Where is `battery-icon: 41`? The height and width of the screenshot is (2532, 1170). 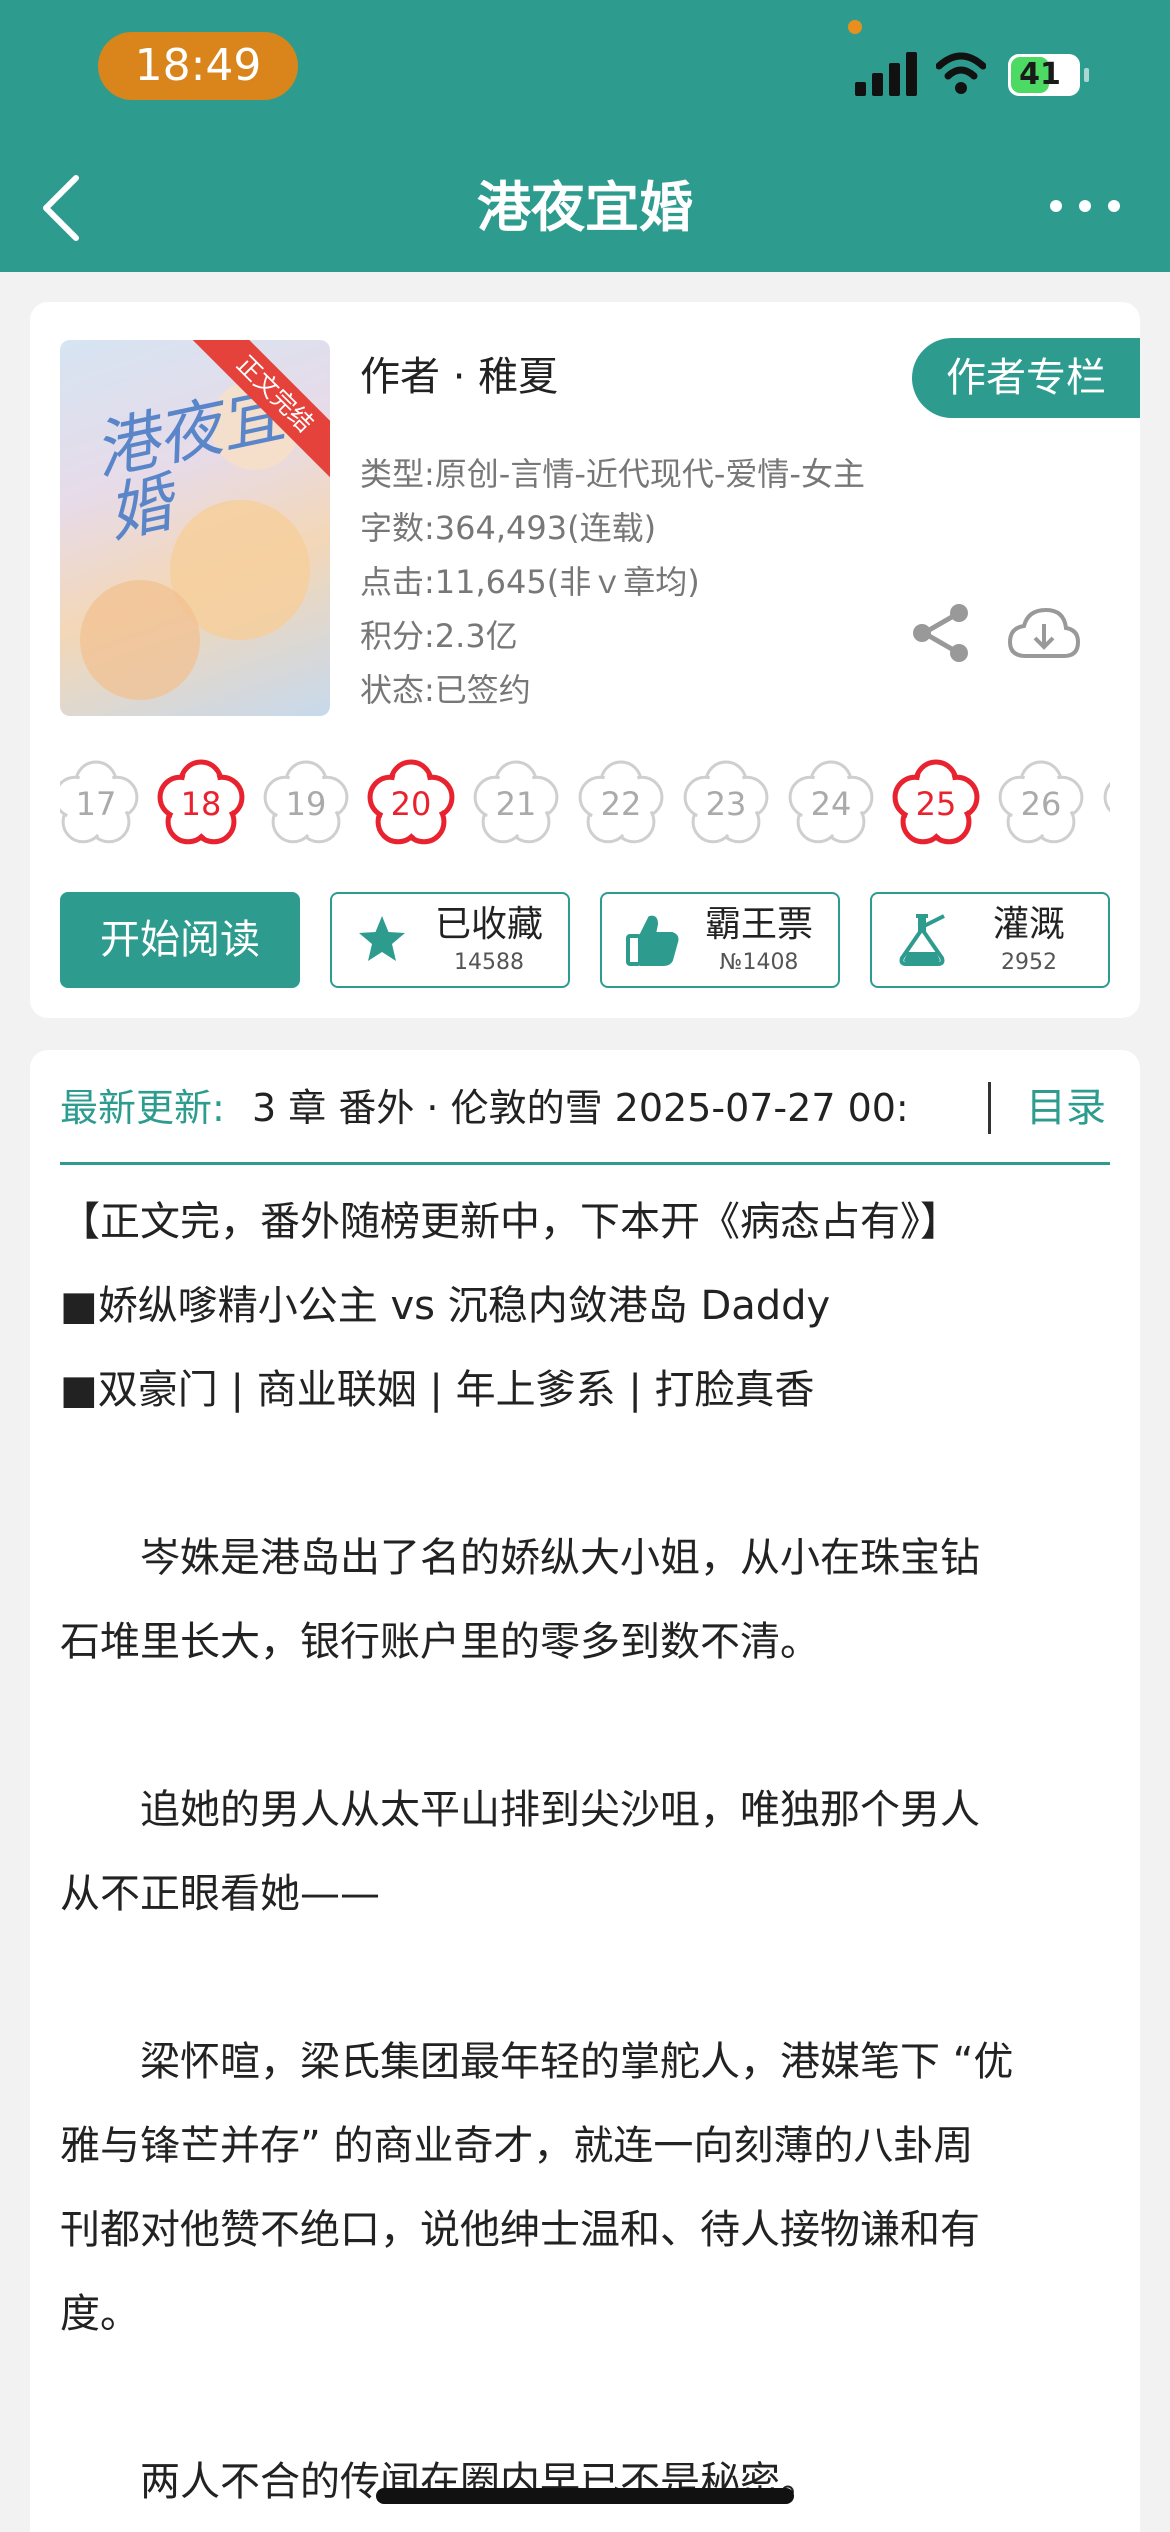 battery-icon: 41 is located at coordinates (1048, 75).